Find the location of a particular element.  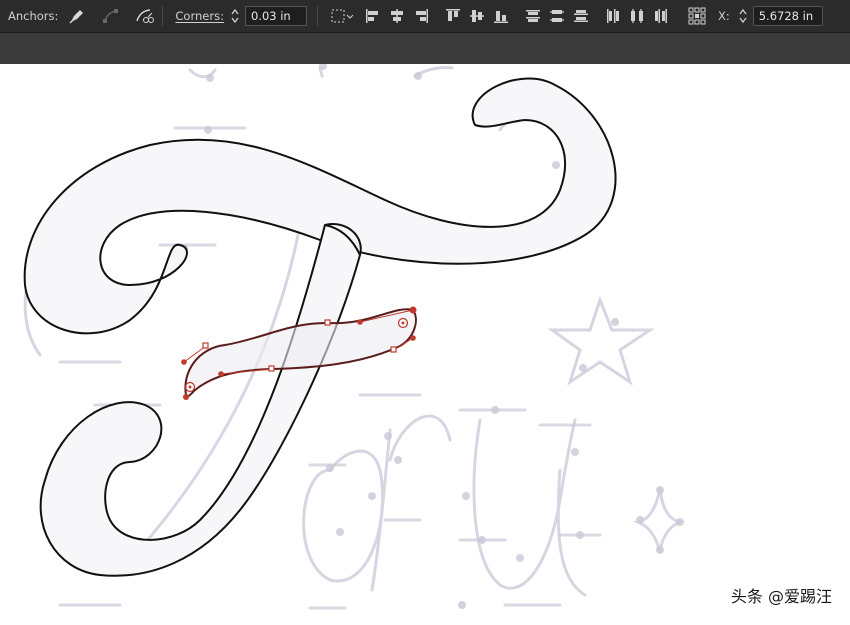

distribute-left-icon is located at coordinates (613, 16).